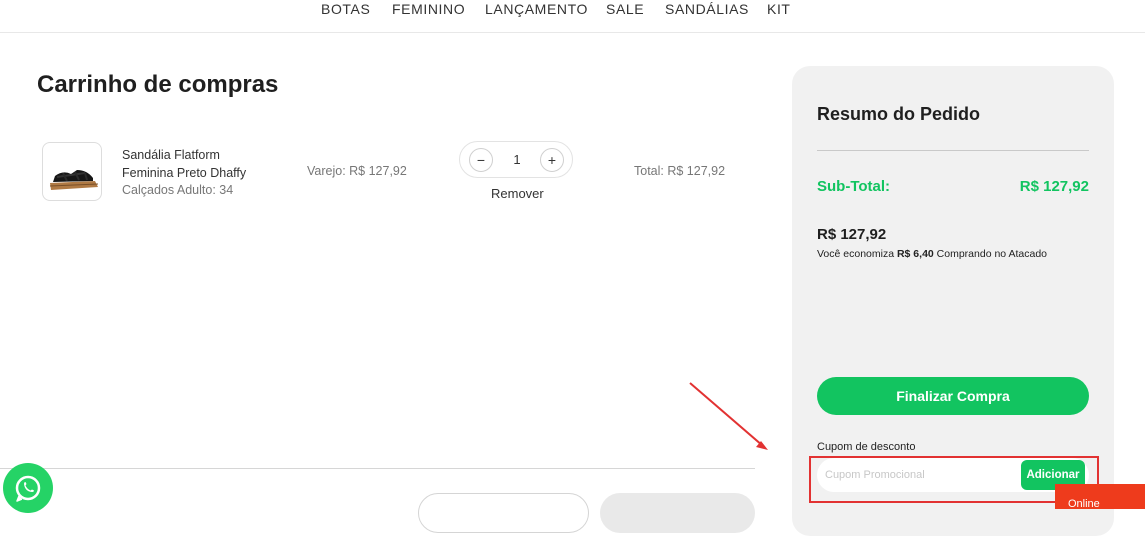 Image resolution: width=1145 pixels, height=536 pixels. Describe the element at coordinates (158, 84) in the screenshot. I see `page-title: Carrinho de compras` at that location.